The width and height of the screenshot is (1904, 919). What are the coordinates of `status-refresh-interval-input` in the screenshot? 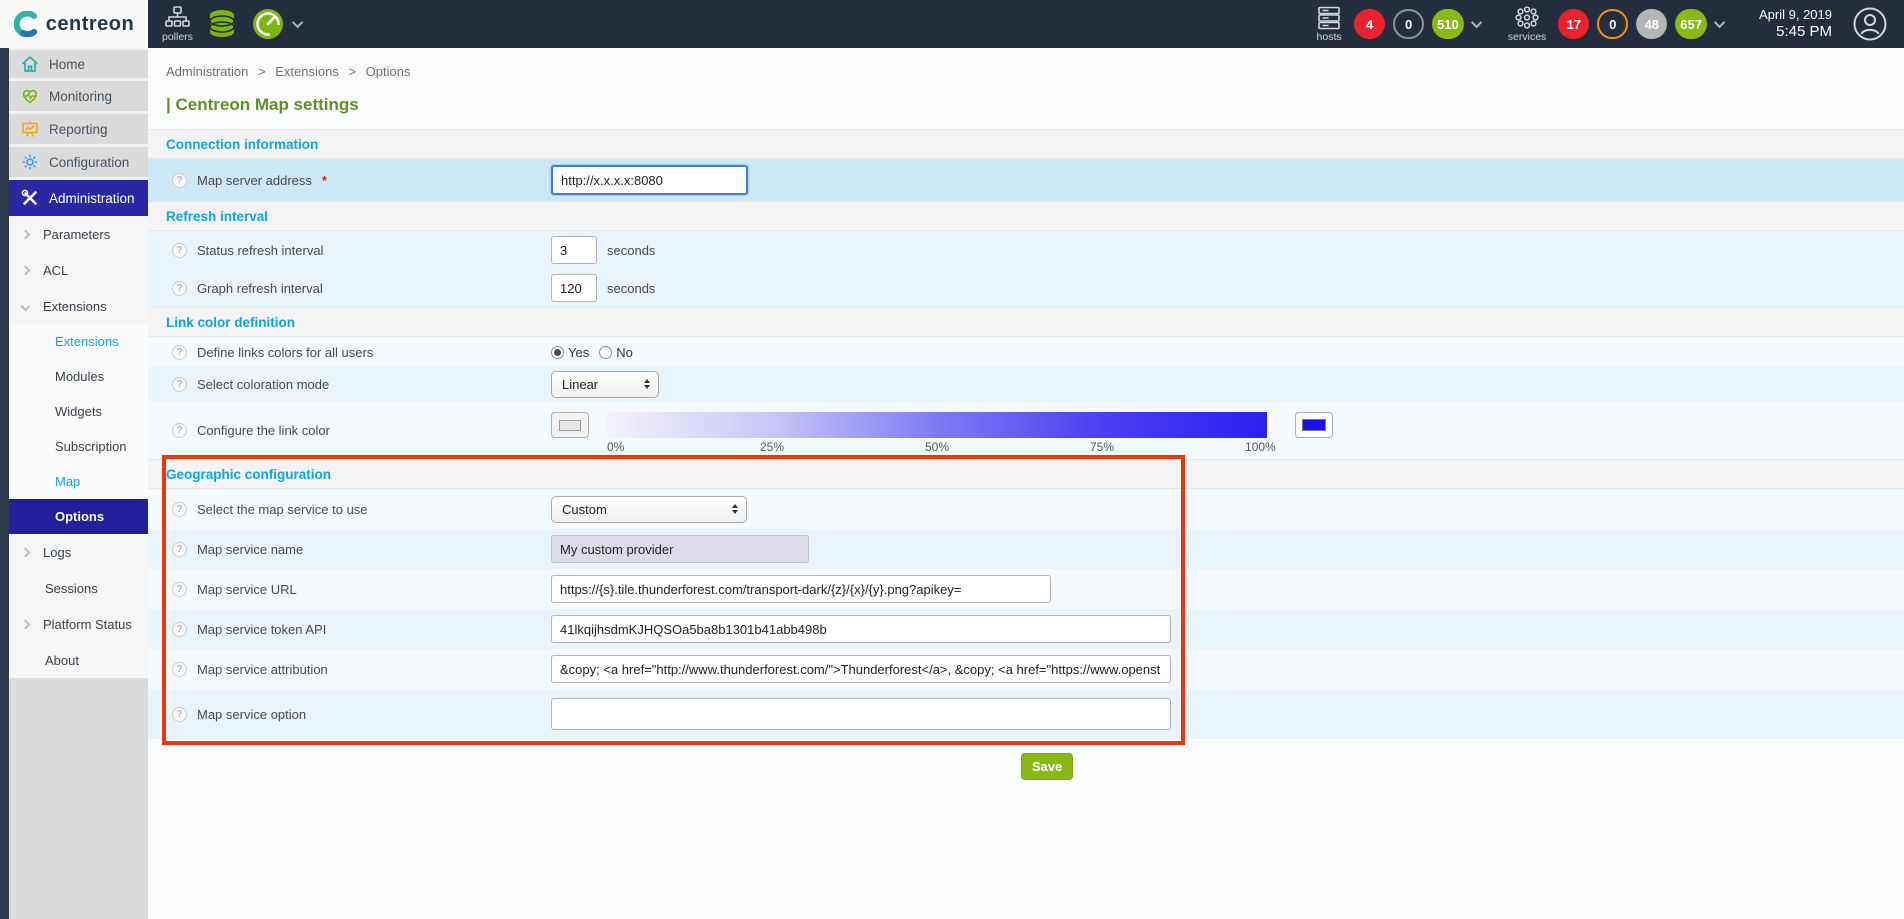 It's located at (574, 250).